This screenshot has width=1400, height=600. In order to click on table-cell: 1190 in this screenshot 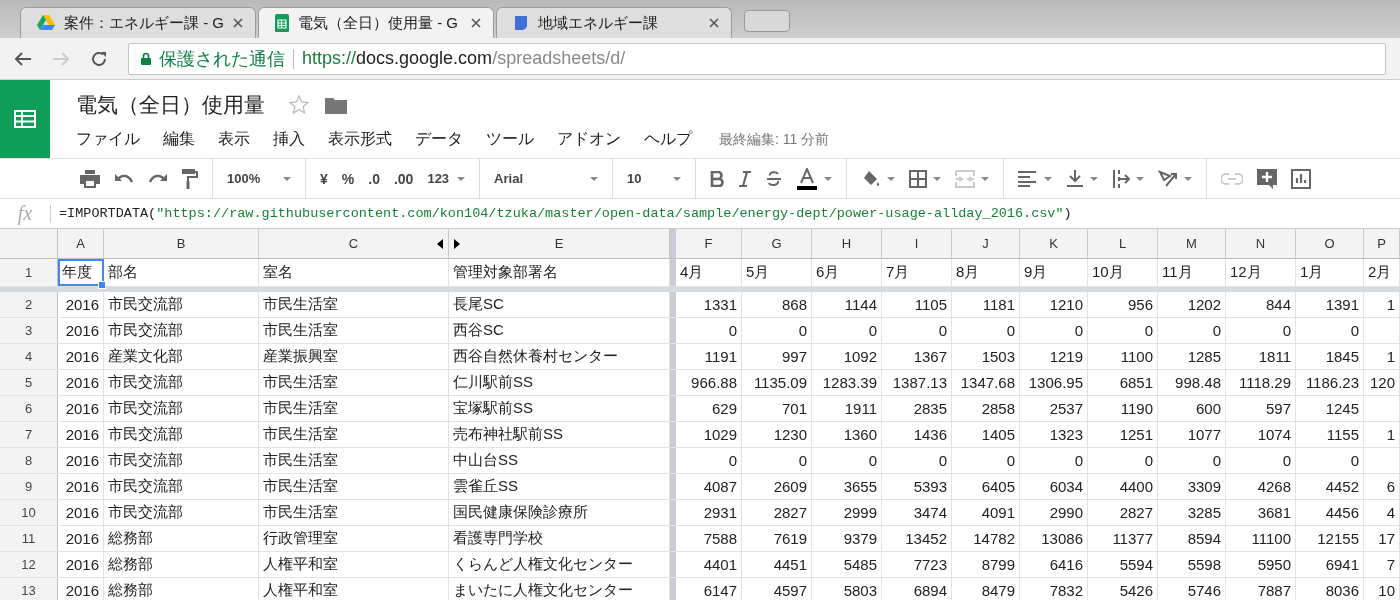, I will do `click(1123, 408)`.